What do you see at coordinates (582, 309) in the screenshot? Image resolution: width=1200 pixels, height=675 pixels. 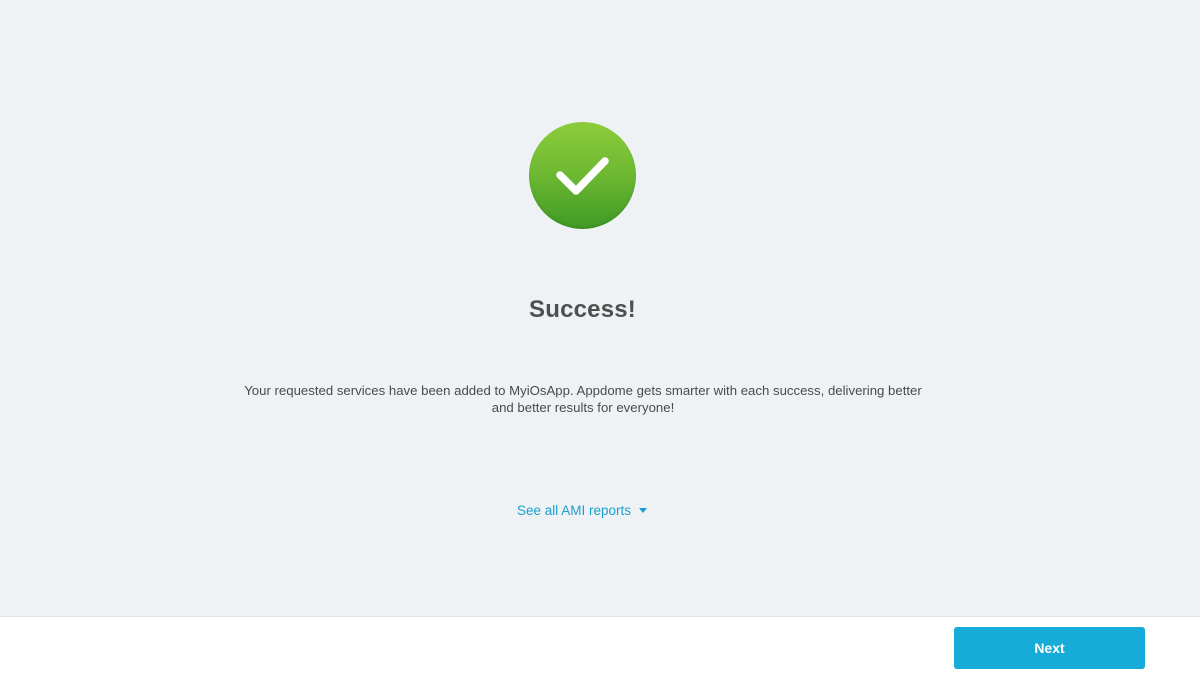 I see `page-title: Success!` at bounding box center [582, 309].